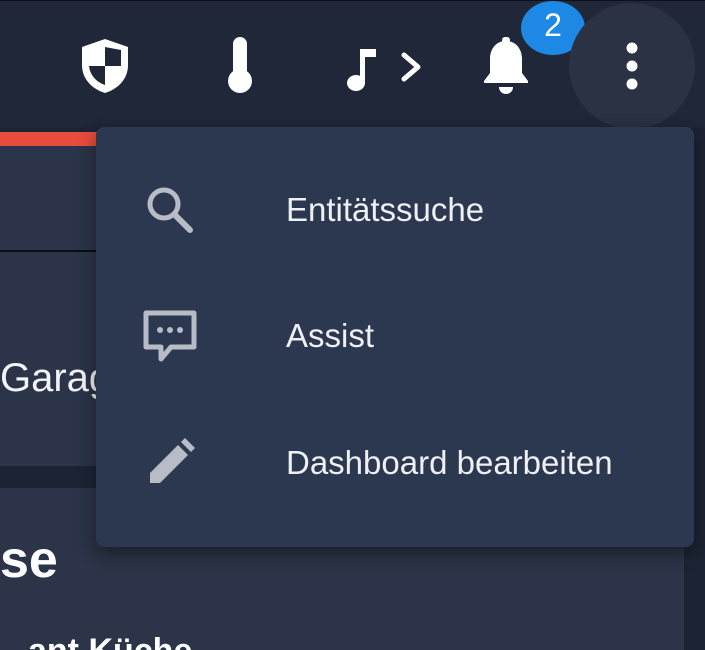  Describe the element at coordinates (55, 251) in the screenshot. I see `divider` at that location.